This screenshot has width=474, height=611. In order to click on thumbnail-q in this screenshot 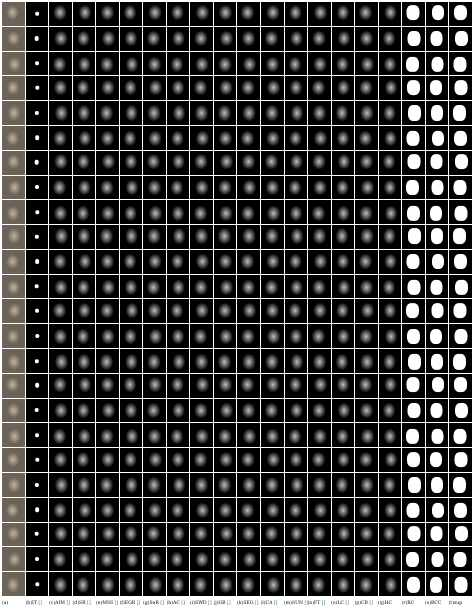, I will do `click(390, 584)`.